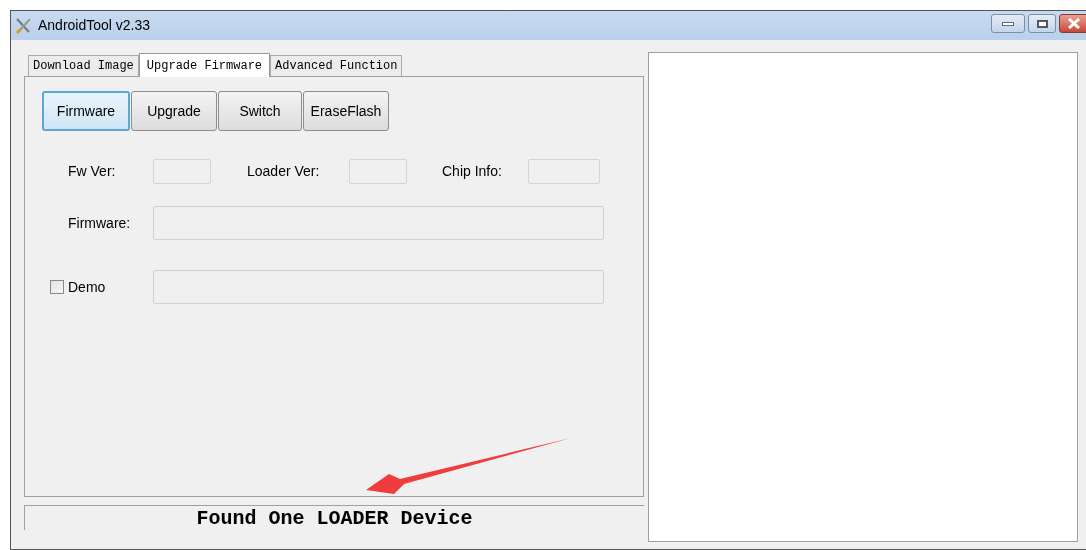  Describe the element at coordinates (92, 171) in the screenshot. I see `field-label: Fw Ver:` at that location.